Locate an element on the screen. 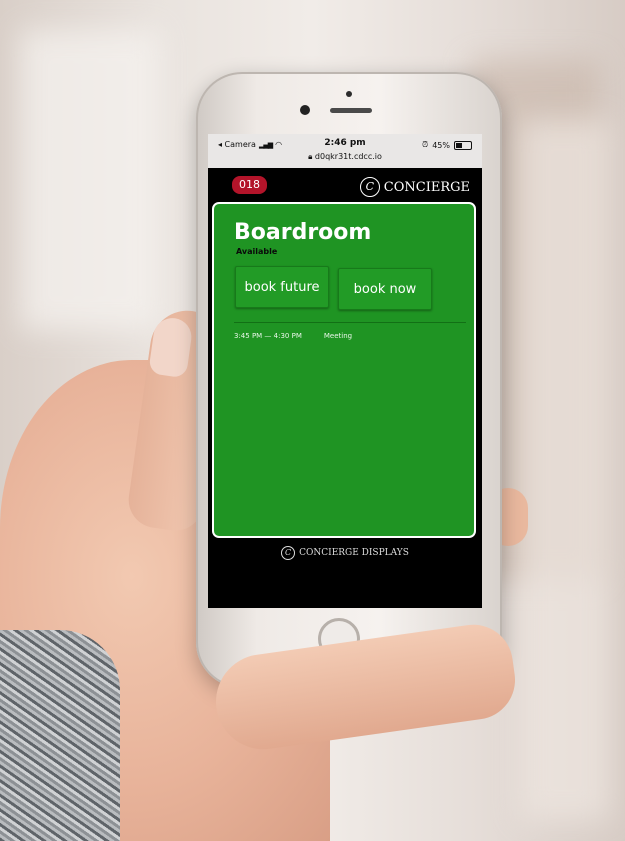 The image size is (625, 841). url-bar: 🔒︎ d0qkr31t.cdcc.io is located at coordinates (345, 157).